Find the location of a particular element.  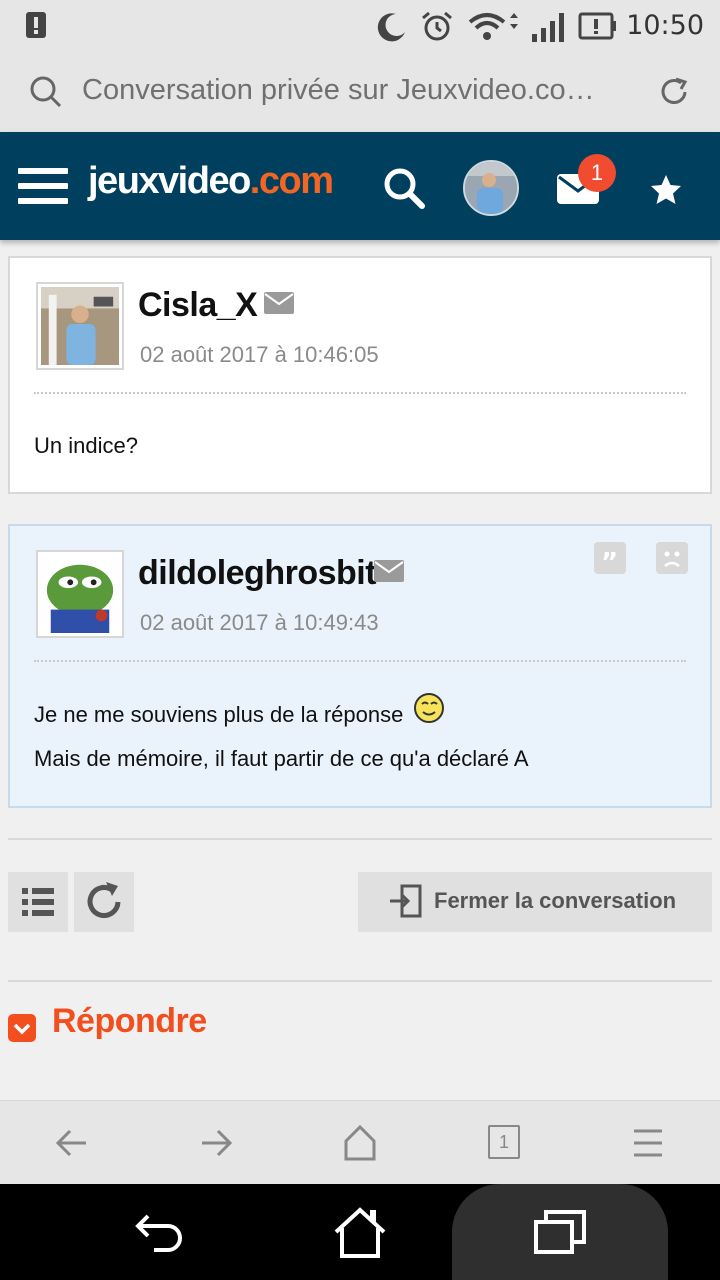

message-body: Un indice? is located at coordinates (86, 446).